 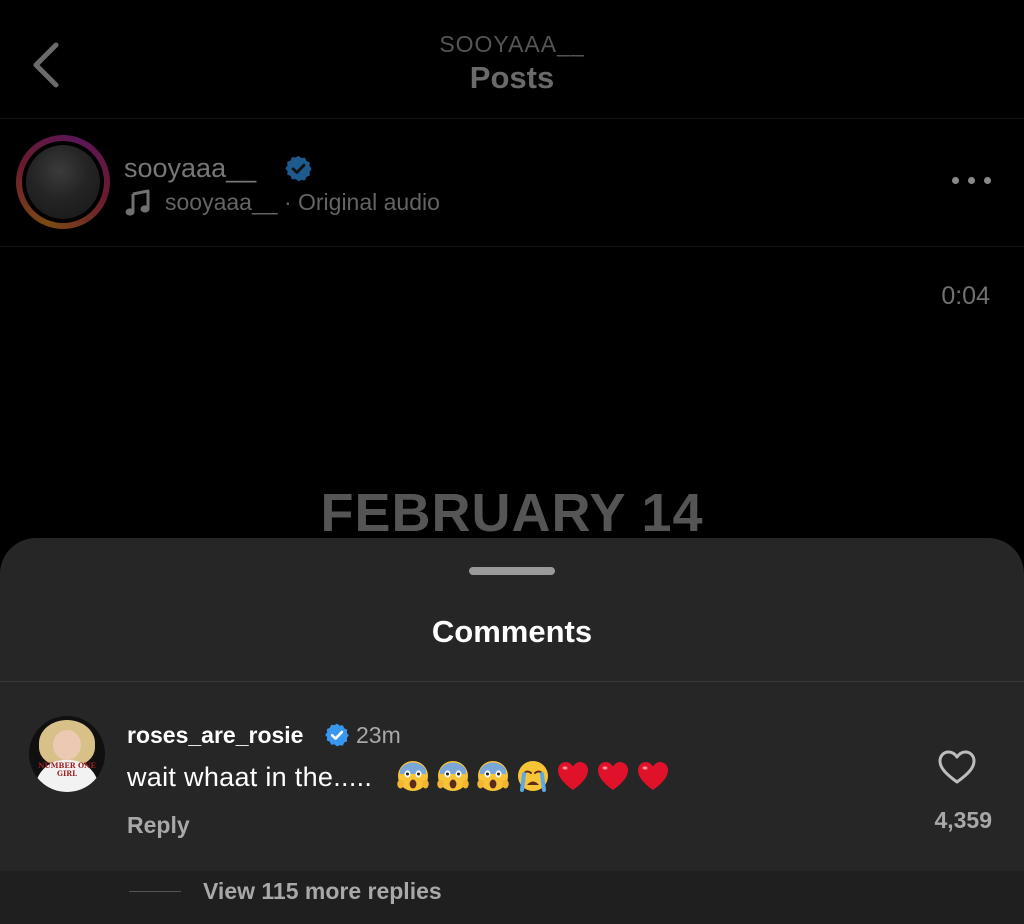 I want to click on commenter-avatar: NUMBER ONE GIRL, so click(x=67, y=754).